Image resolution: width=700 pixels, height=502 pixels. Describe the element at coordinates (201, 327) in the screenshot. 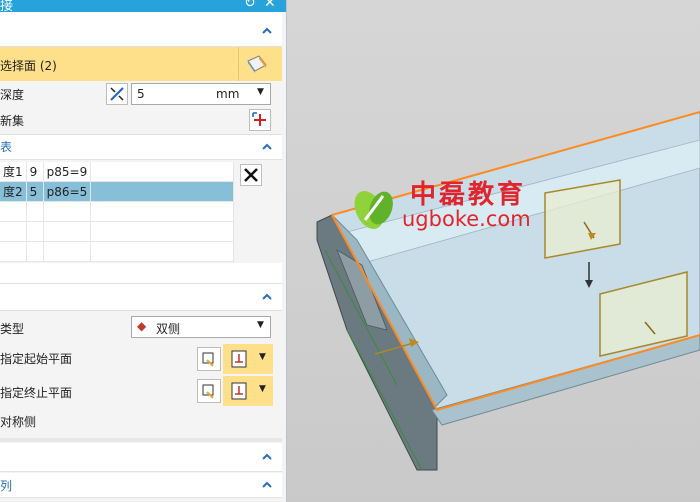

I see `type-select: ◆ 双侧 ▼` at that location.